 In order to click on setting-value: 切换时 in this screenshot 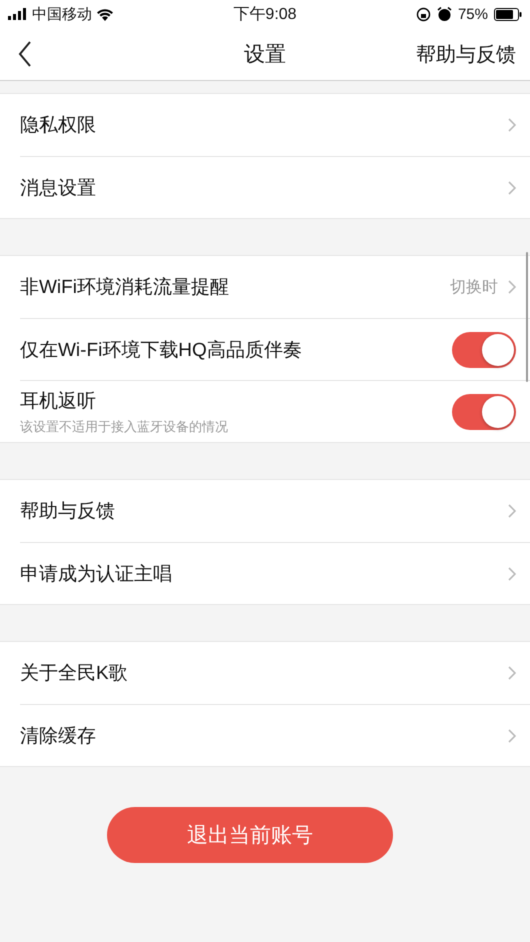, I will do `click(474, 288)`.